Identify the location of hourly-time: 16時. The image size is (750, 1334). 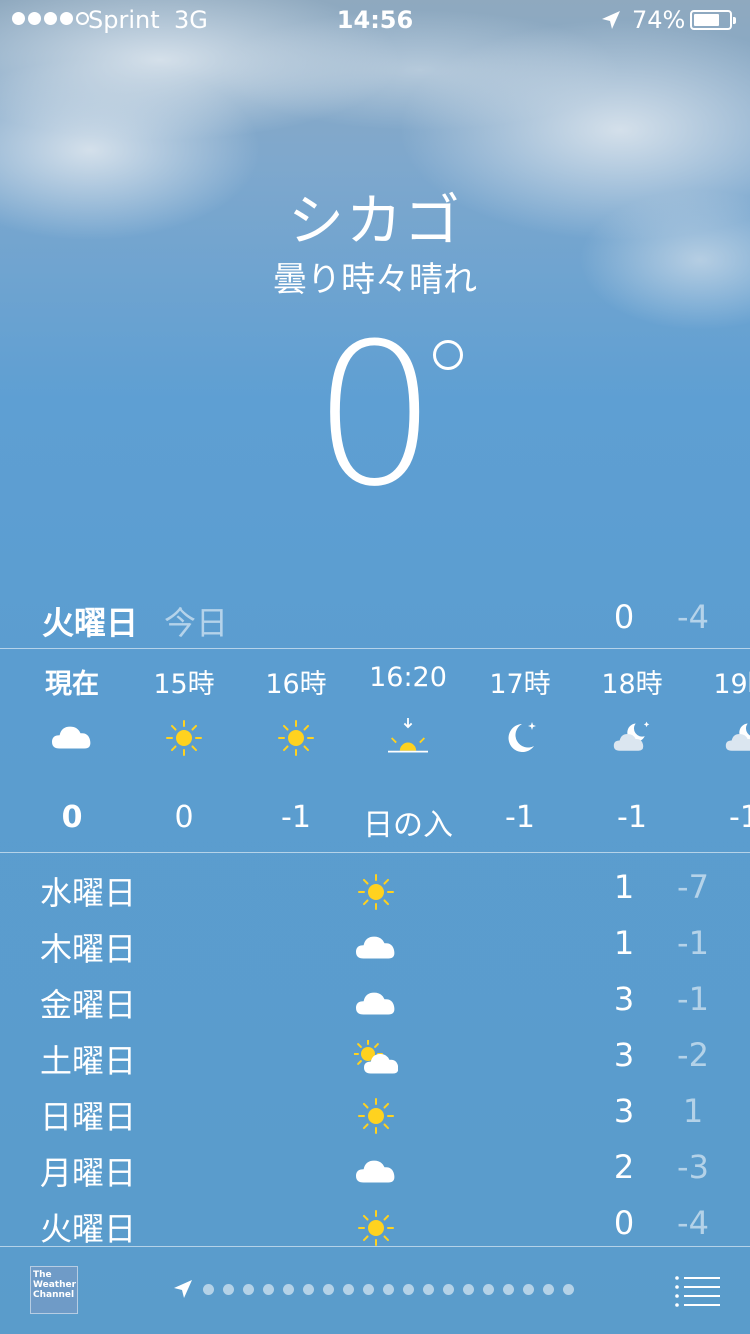
(296, 684).